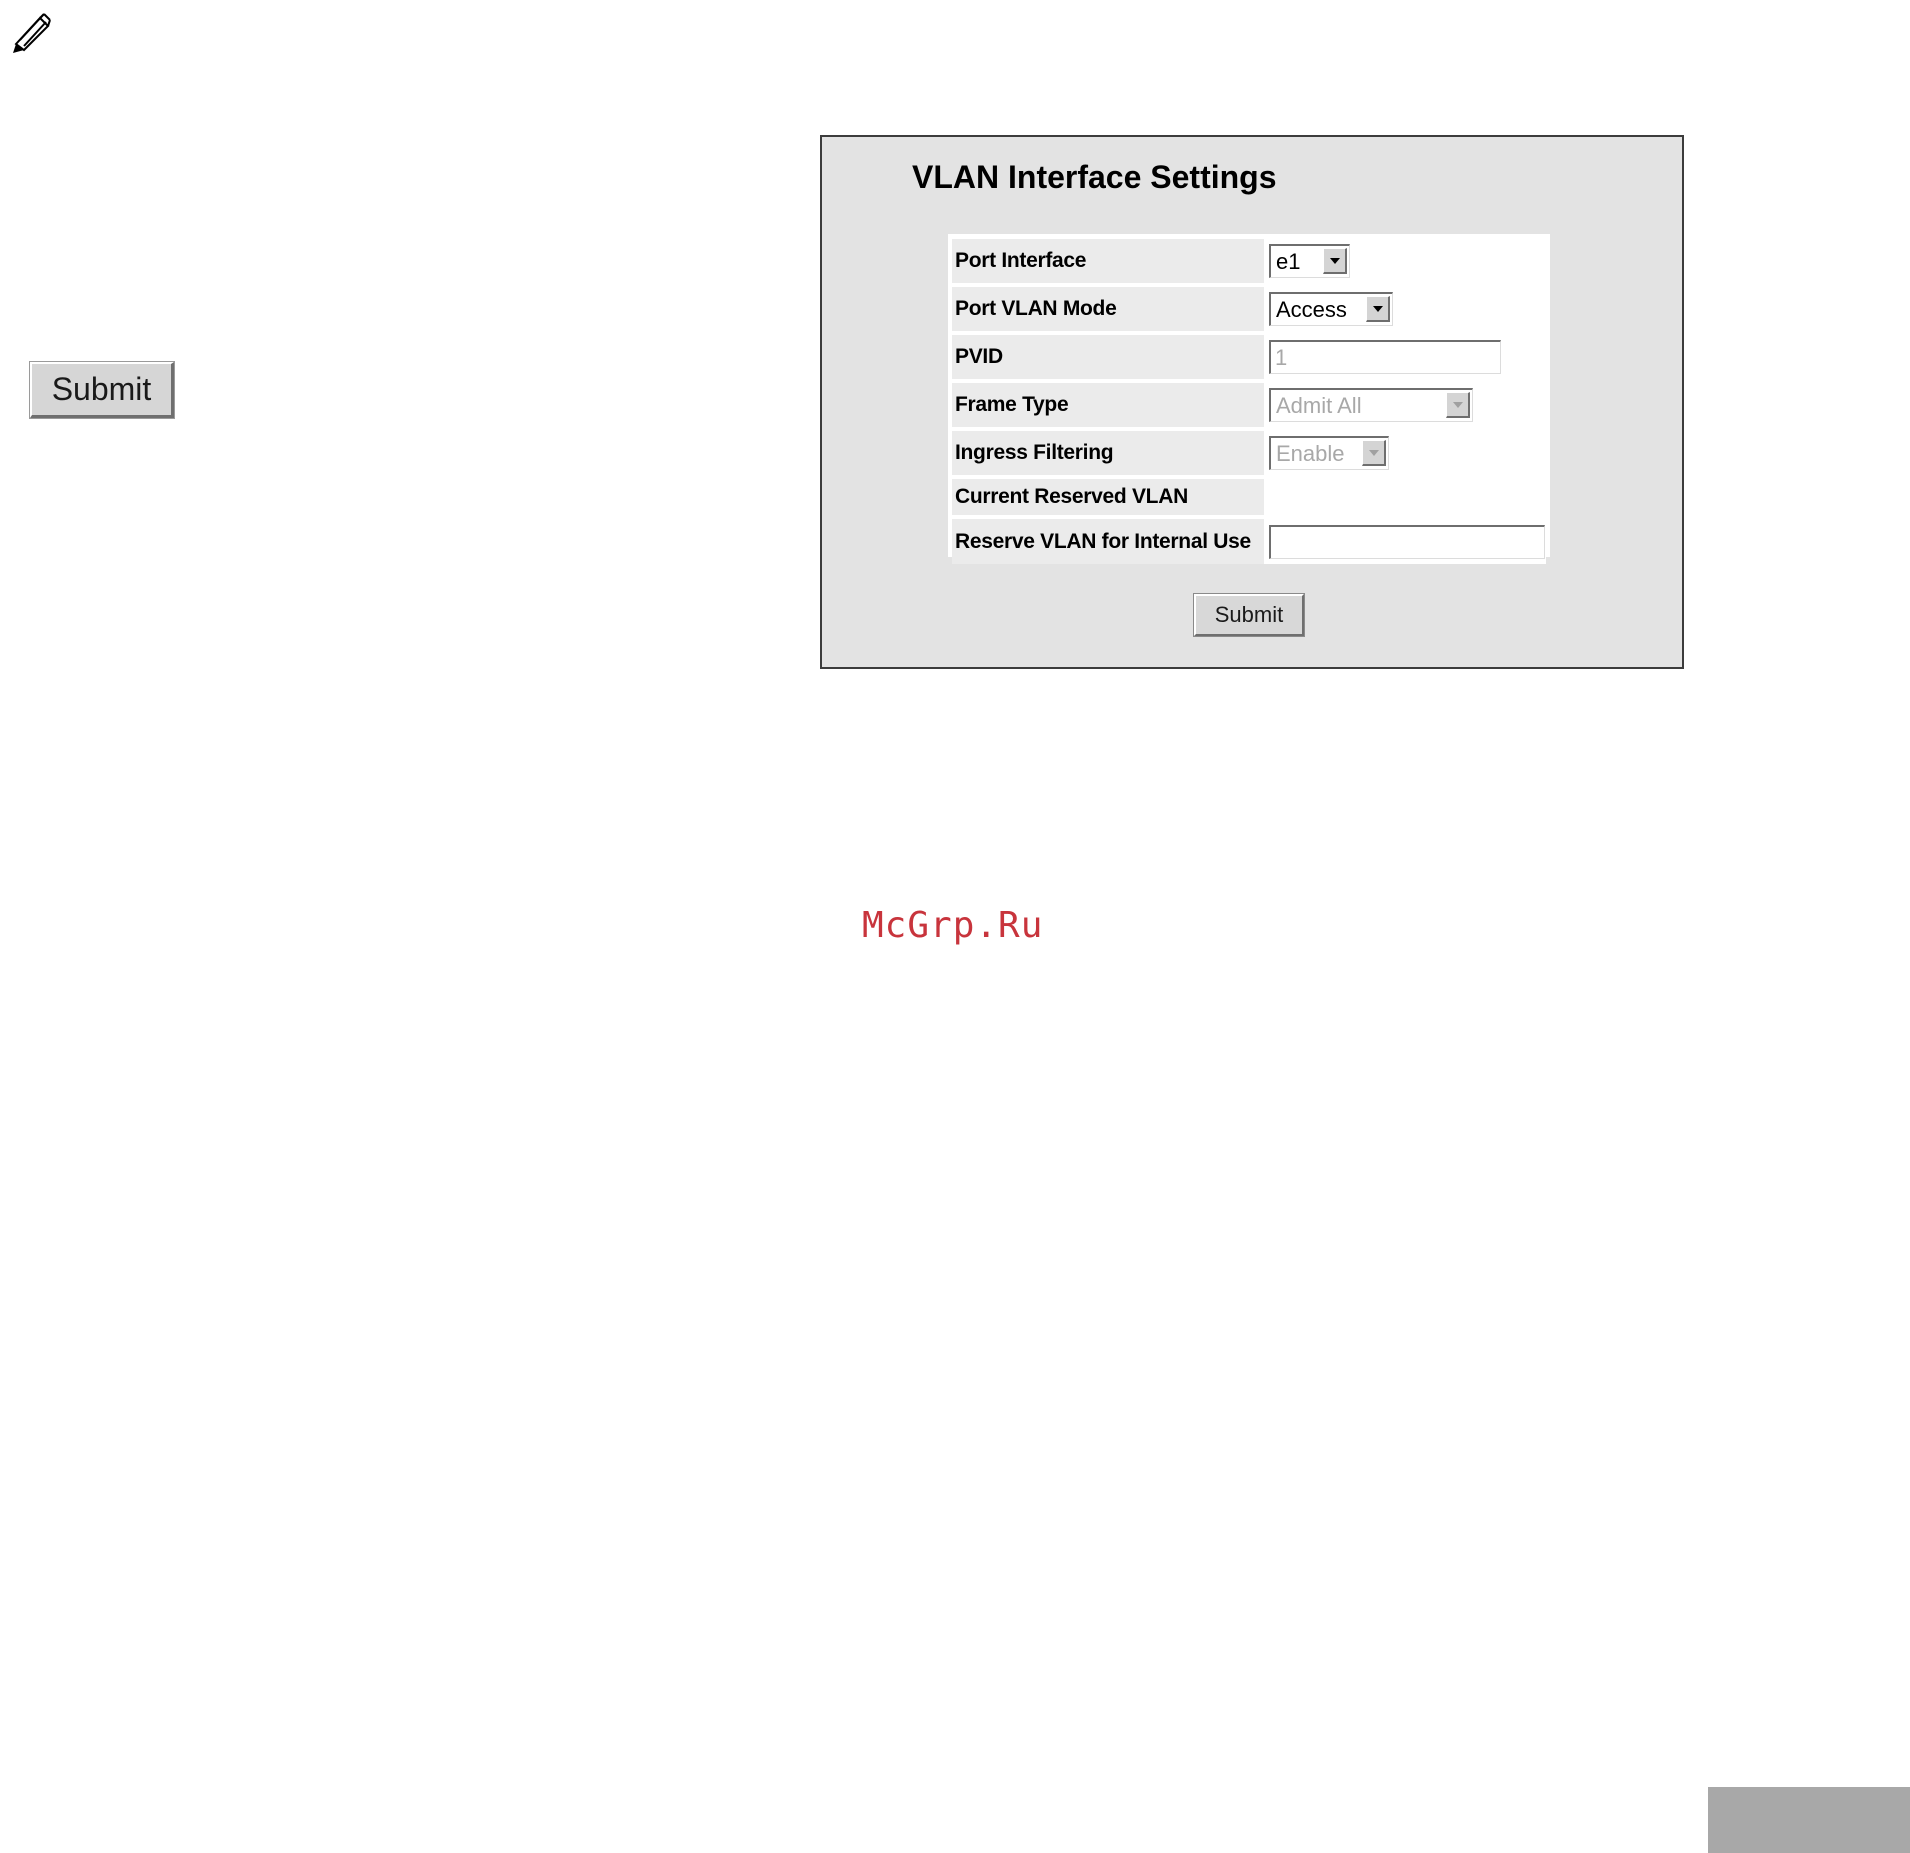  I want to click on ingress-filtering-select: Enable, so click(1329, 453).